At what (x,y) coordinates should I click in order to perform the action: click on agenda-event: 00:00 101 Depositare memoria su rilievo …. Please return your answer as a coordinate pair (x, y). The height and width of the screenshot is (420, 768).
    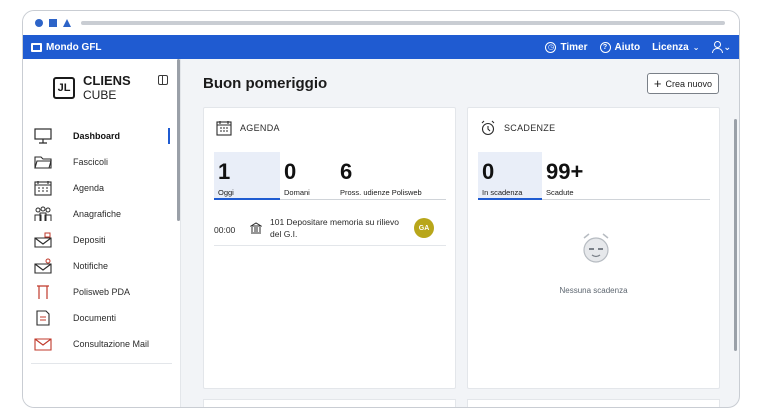
    Looking at the image, I should click on (330, 229).